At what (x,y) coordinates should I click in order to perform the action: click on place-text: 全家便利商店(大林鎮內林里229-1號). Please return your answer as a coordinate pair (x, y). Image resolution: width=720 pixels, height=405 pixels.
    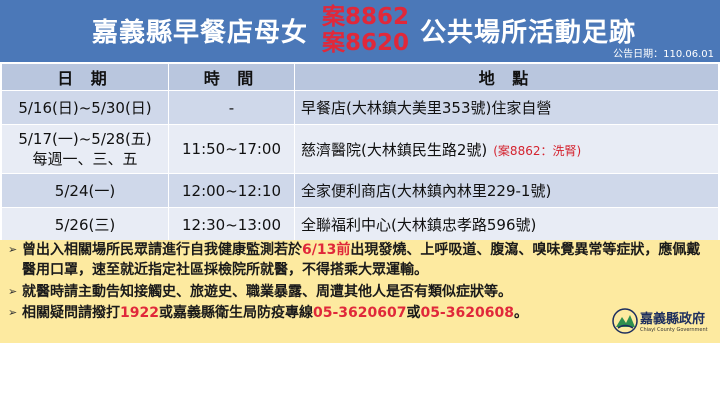
    Looking at the image, I should click on (426, 191).